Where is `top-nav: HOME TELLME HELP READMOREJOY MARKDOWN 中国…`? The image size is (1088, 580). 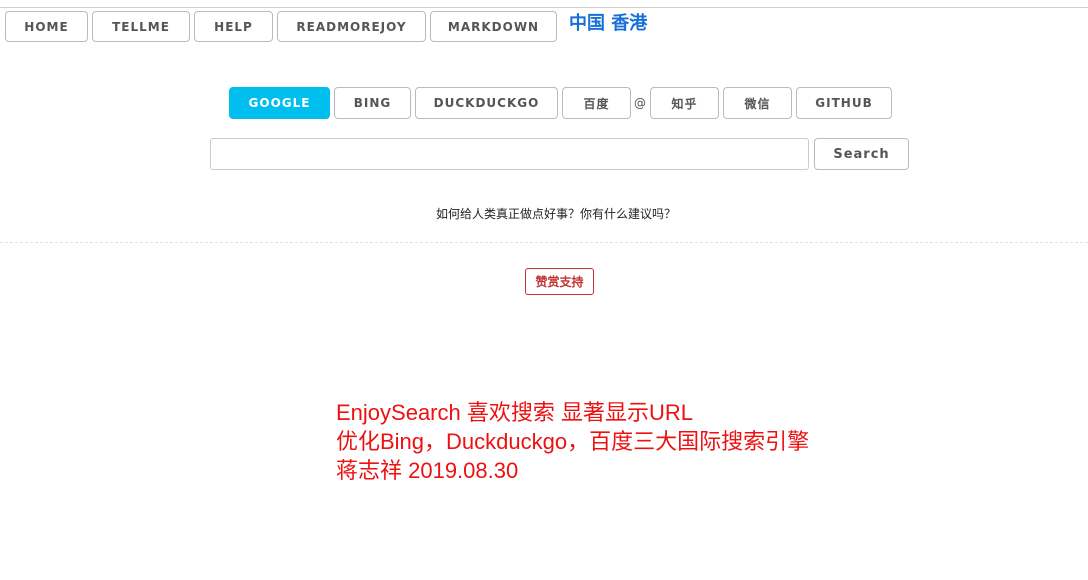
top-nav: HOME TELLME HELP READMOREJOY MARKDOWN 中国… is located at coordinates (326, 26).